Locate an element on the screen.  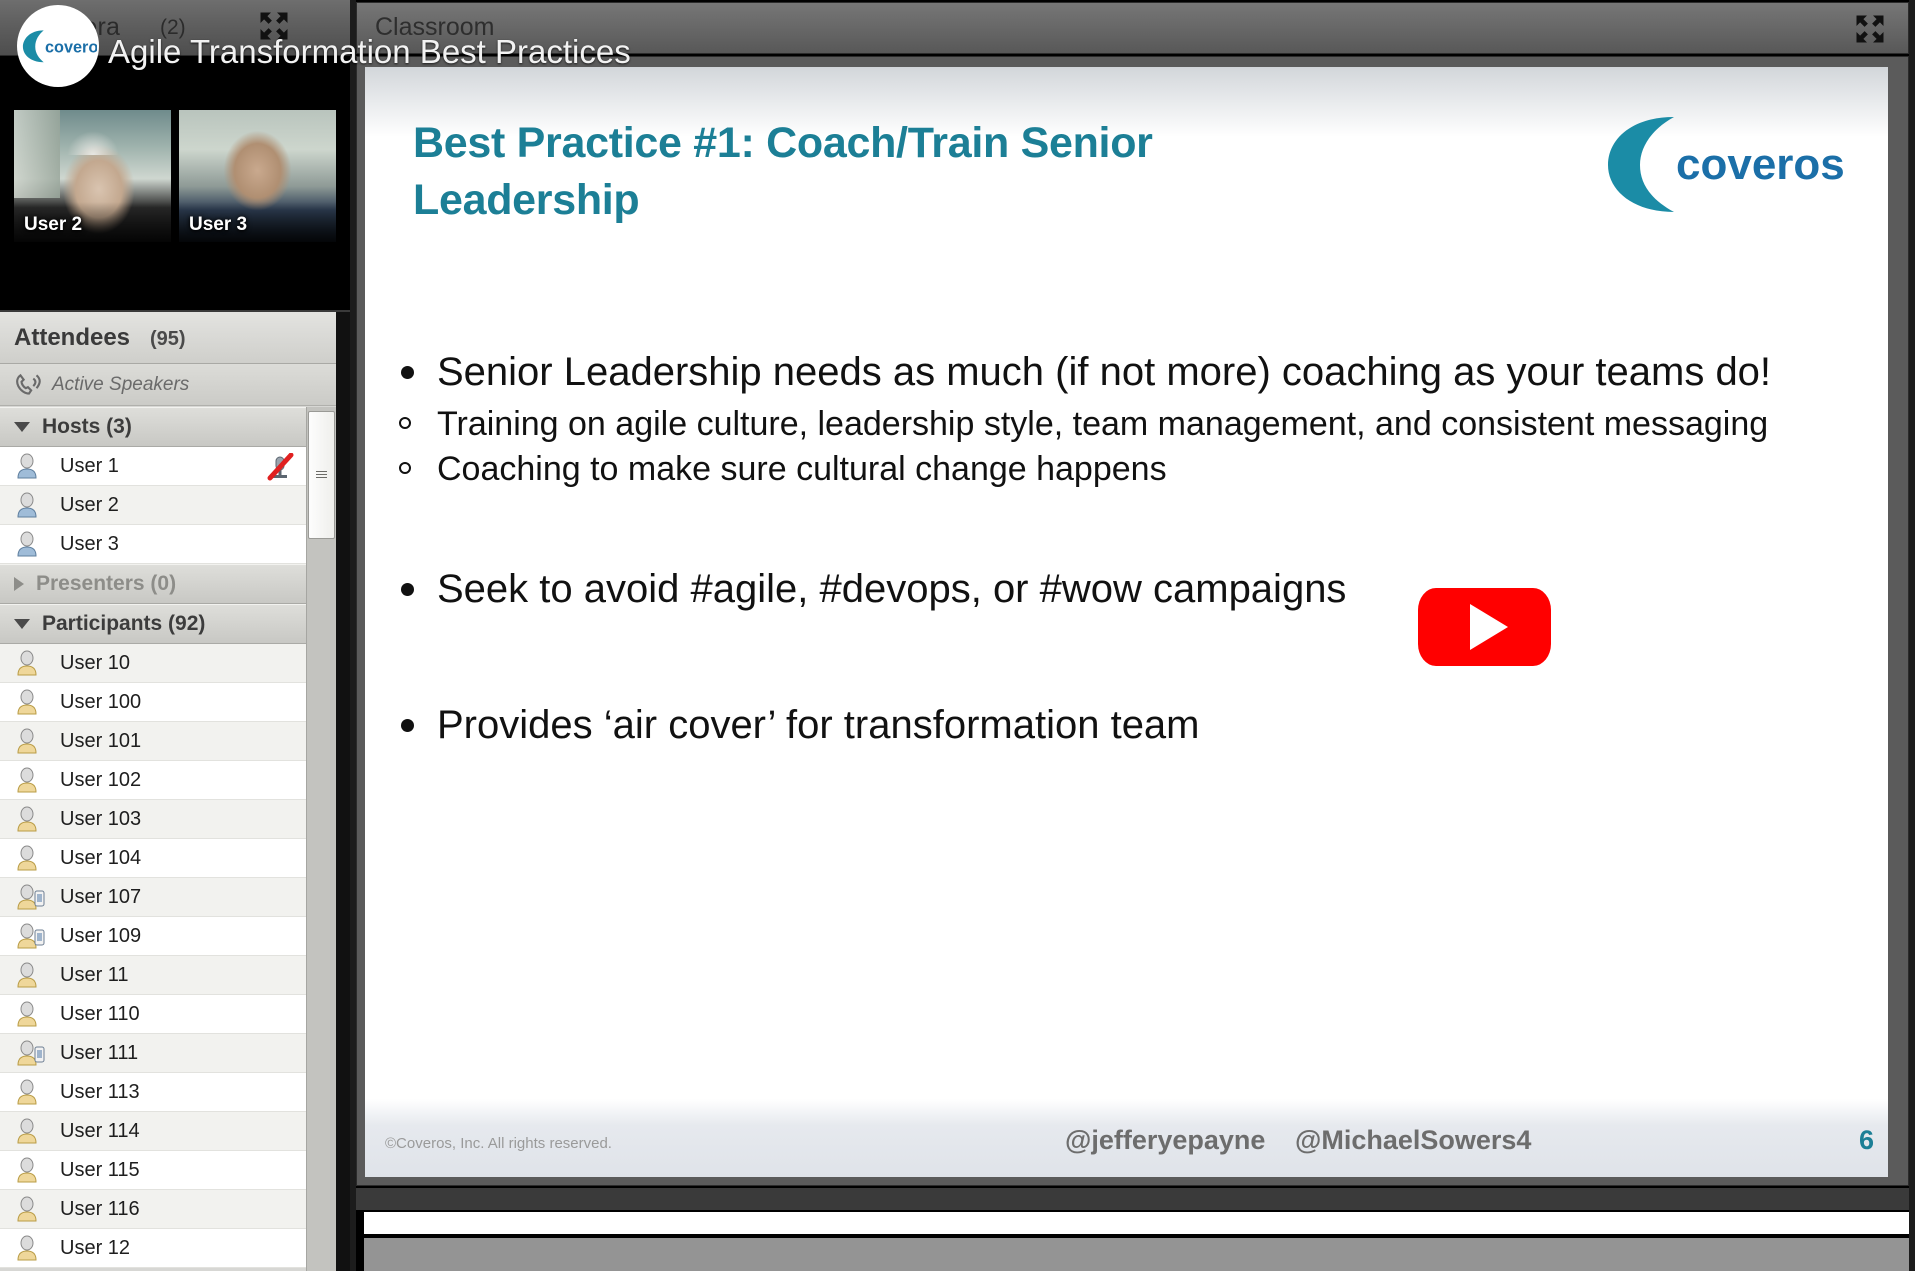
active-speakers-label: Active Speakers is located at coordinates (121, 384).